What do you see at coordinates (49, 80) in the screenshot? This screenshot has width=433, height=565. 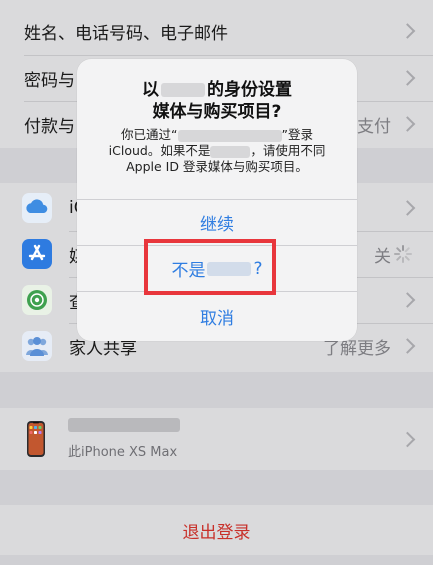 I see `row-label: 密码与` at bounding box center [49, 80].